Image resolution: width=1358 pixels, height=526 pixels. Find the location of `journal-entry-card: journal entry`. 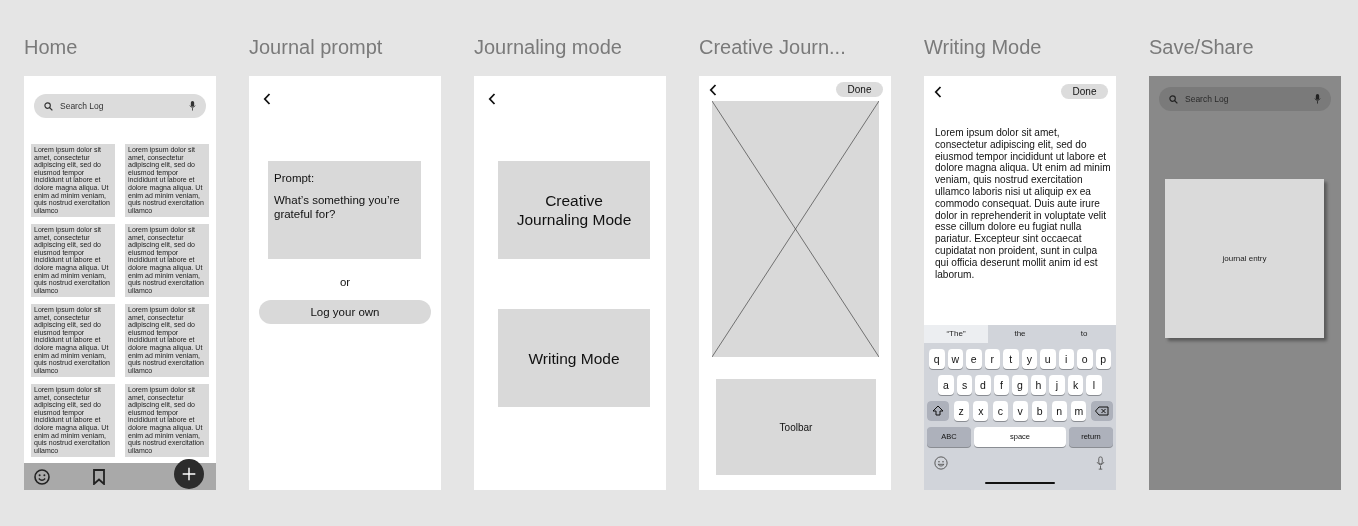

journal-entry-card: journal entry is located at coordinates (1244, 258).